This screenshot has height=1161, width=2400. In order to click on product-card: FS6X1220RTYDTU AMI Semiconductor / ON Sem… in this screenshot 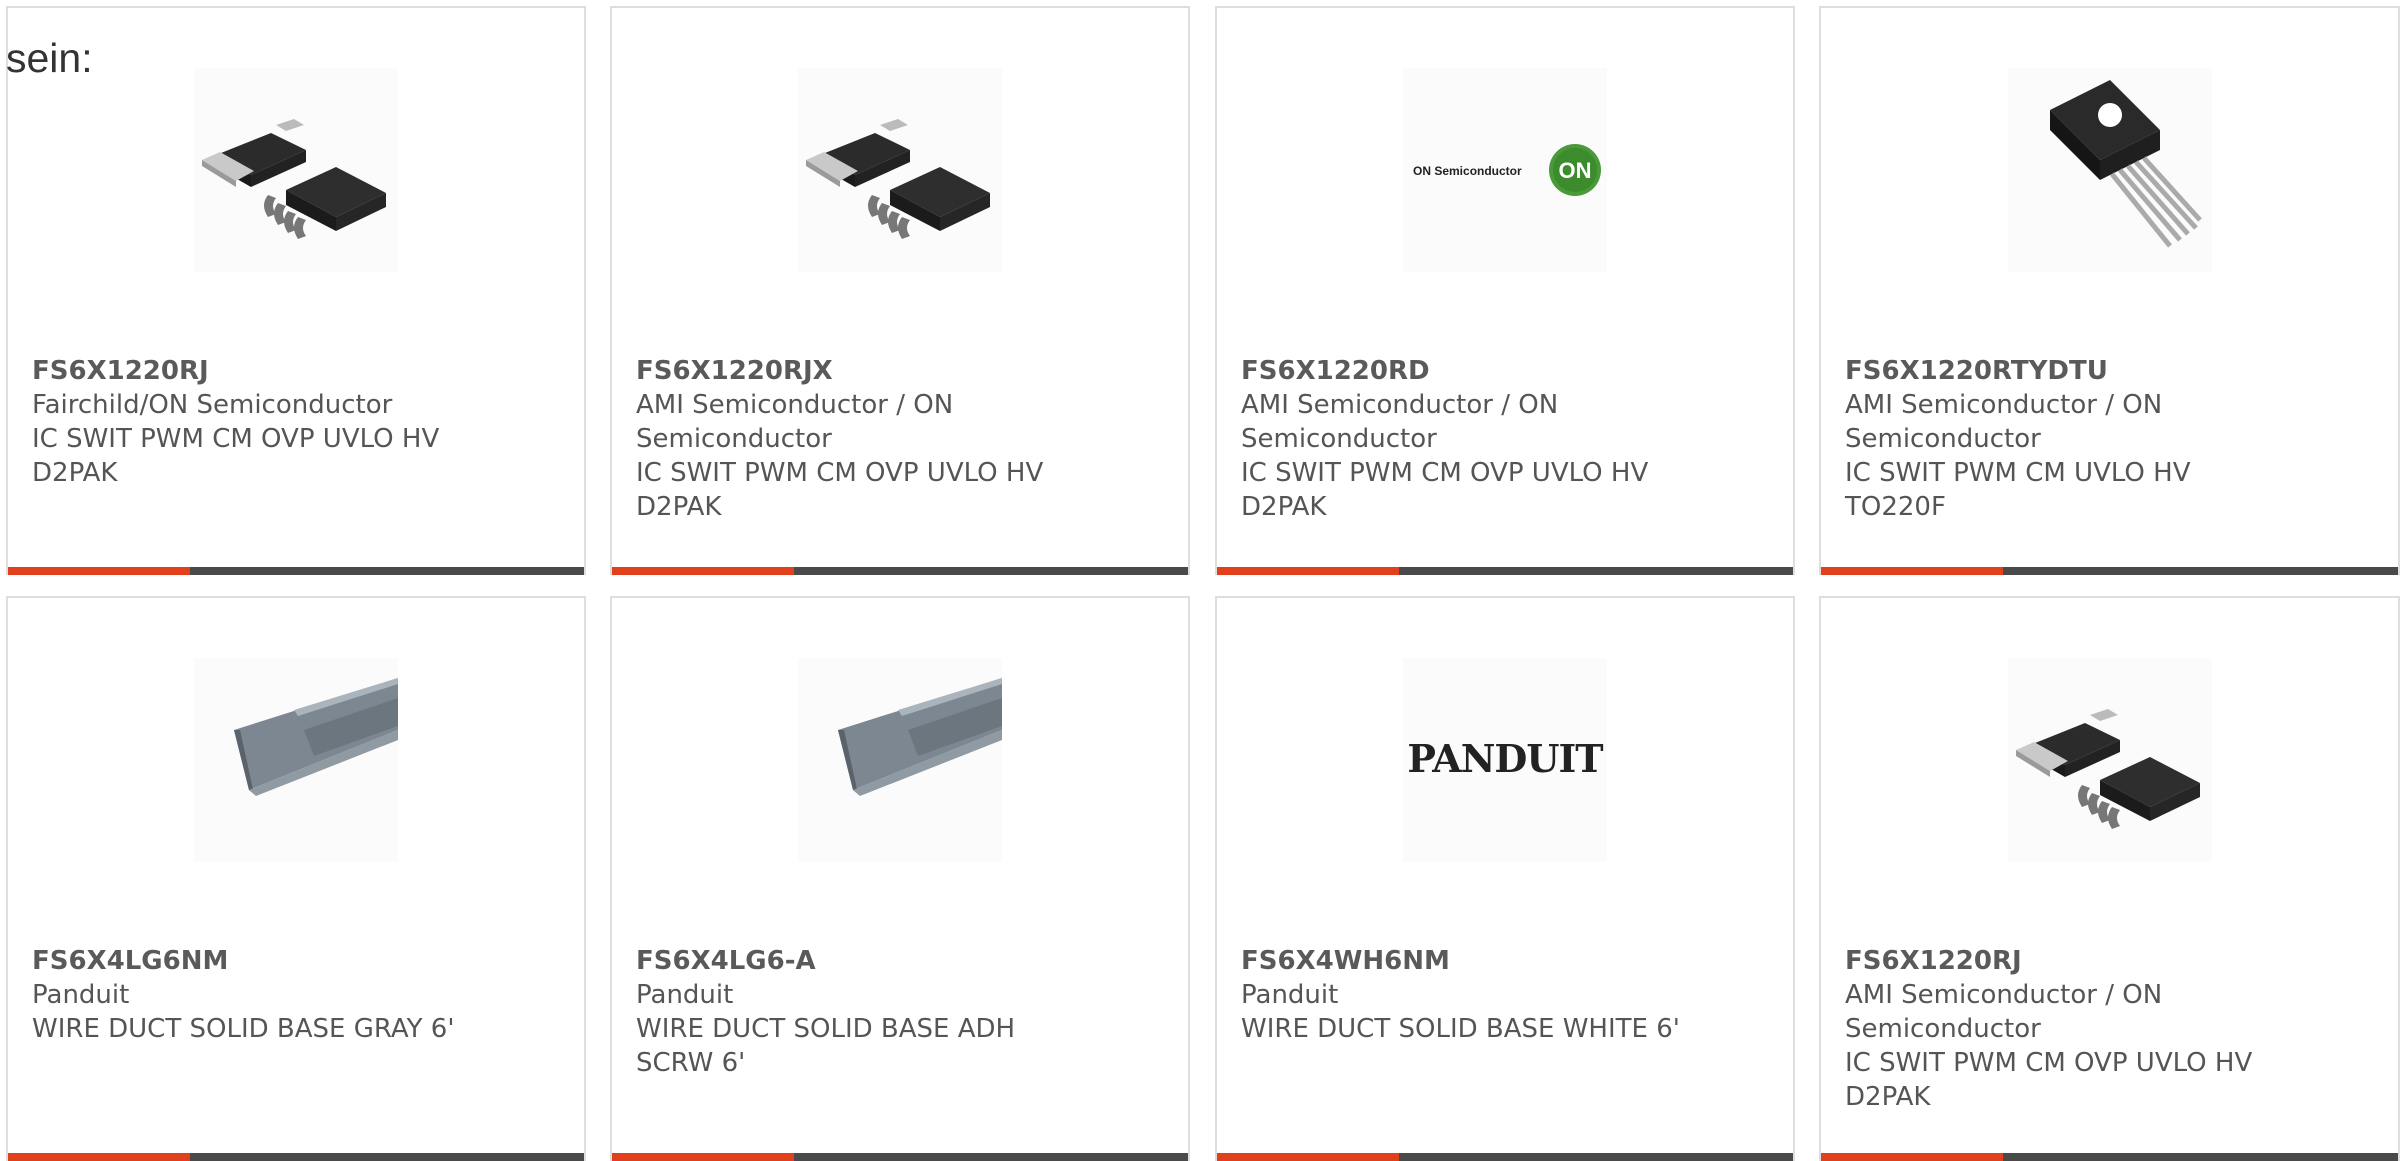, I will do `click(2109, 290)`.